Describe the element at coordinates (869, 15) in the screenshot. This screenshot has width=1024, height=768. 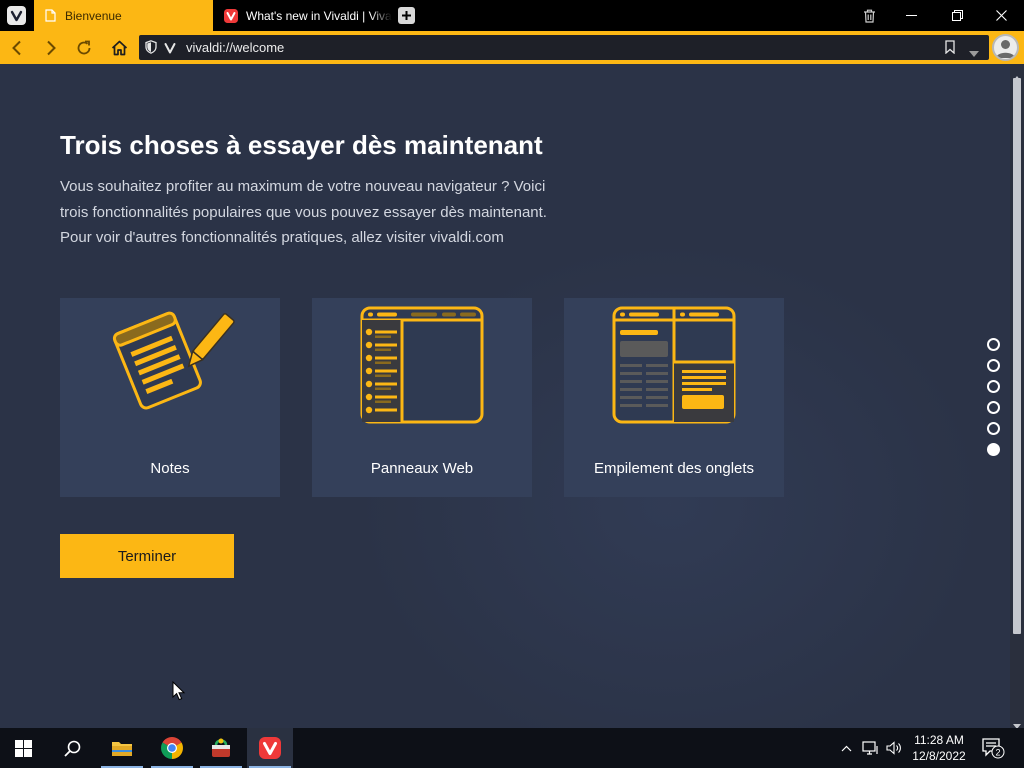
I see `trash-icon` at that location.